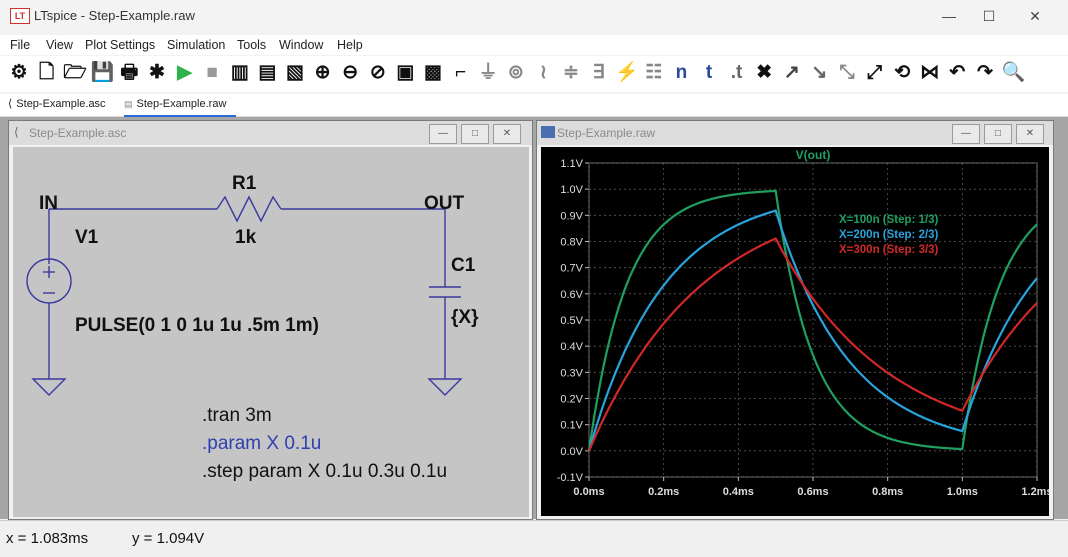 The height and width of the screenshot is (557, 1068). Describe the element at coordinates (681, 73) in the screenshot. I see `netlist-icon: n` at that location.